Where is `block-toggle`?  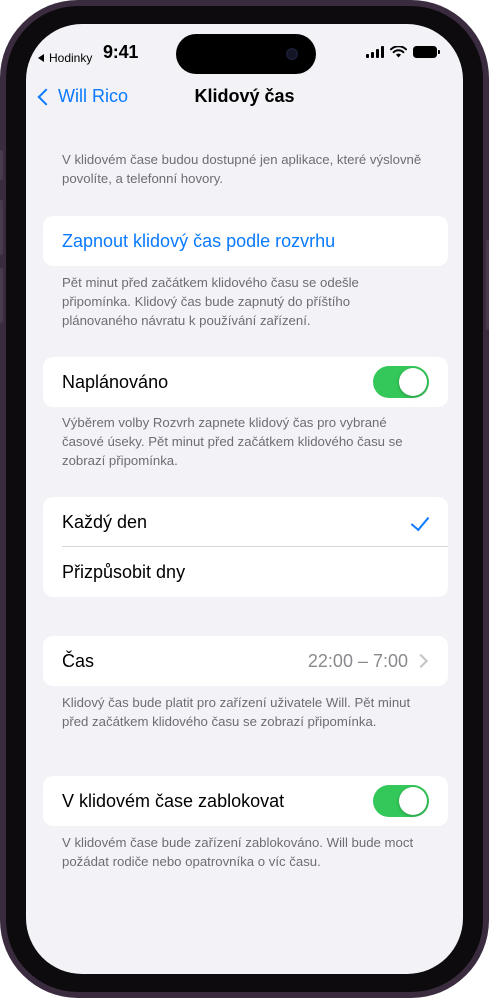 block-toggle is located at coordinates (401, 801).